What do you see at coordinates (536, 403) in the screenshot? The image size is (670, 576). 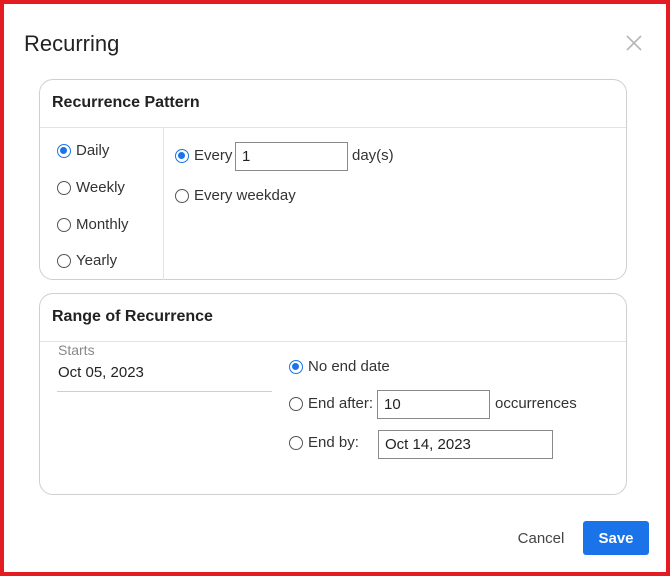 I see `occurrences-suffix: occurrences` at bounding box center [536, 403].